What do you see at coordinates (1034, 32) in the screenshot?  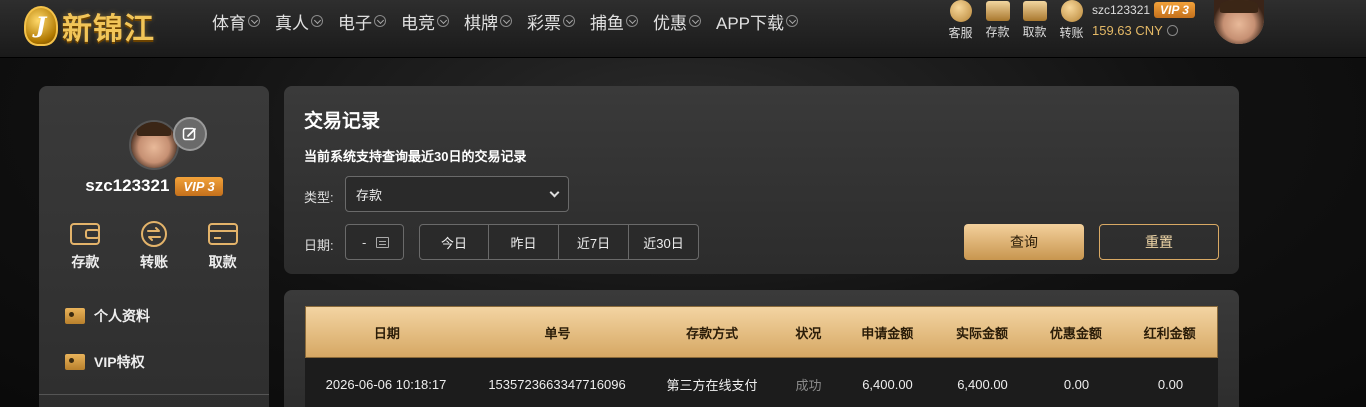 I see `quick-link-label: 取款` at bounding box center [1034, 32].